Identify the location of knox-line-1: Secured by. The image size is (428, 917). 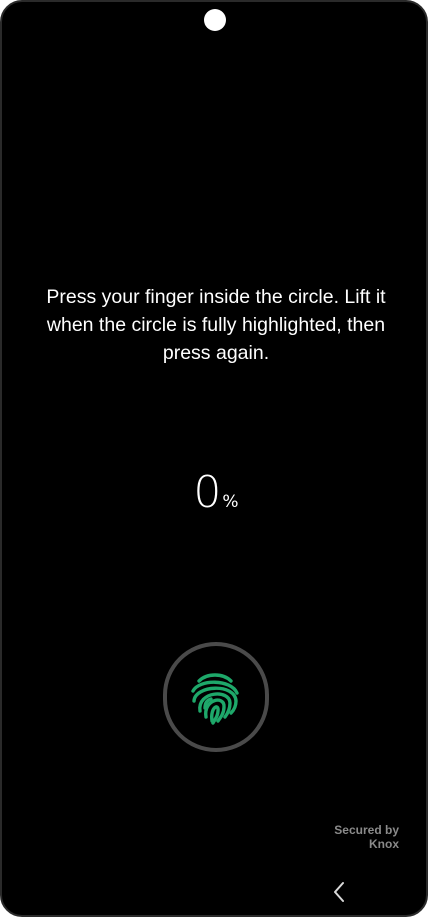
(366, 830).